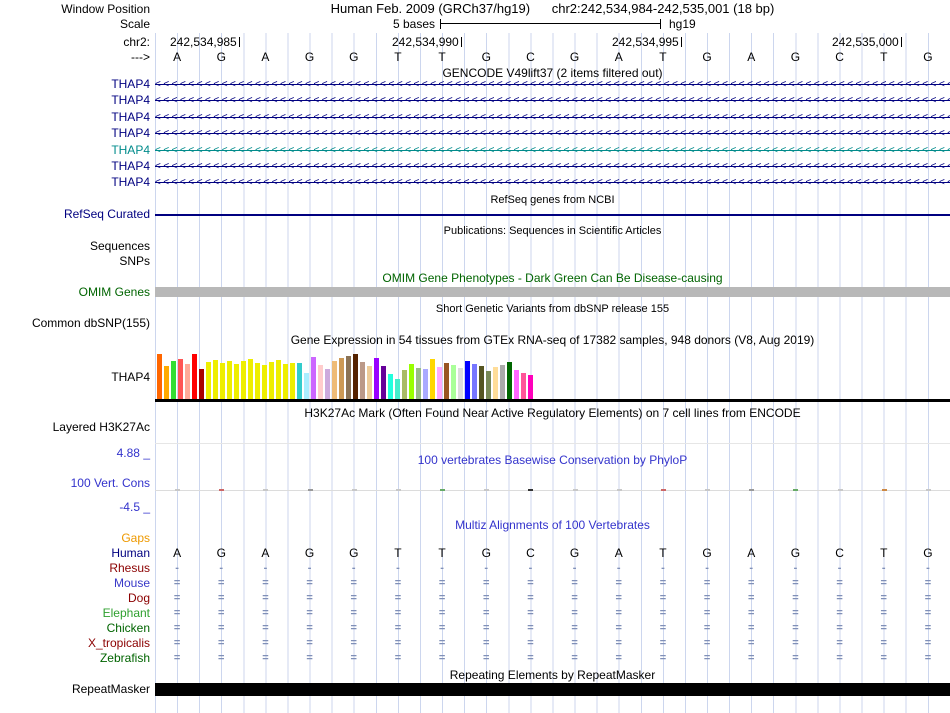 This screenshot has height=713, width=950. Describe the element at coordinates (75, 214) in the screenshot. I see `refseq-label: RefSeq Curated` at that location.